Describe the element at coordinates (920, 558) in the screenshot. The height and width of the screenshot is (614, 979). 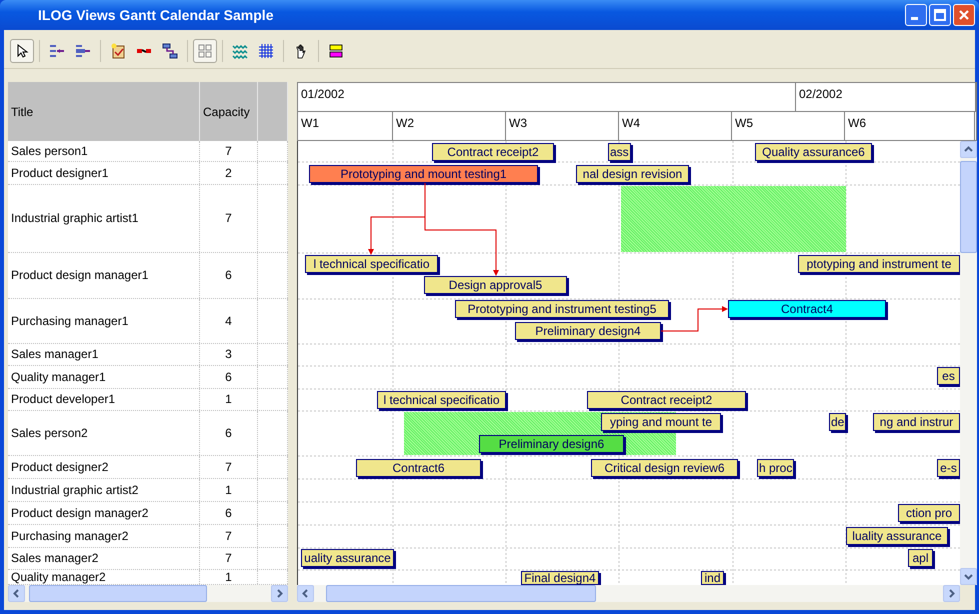
I see `task-bar: apl` at that location.